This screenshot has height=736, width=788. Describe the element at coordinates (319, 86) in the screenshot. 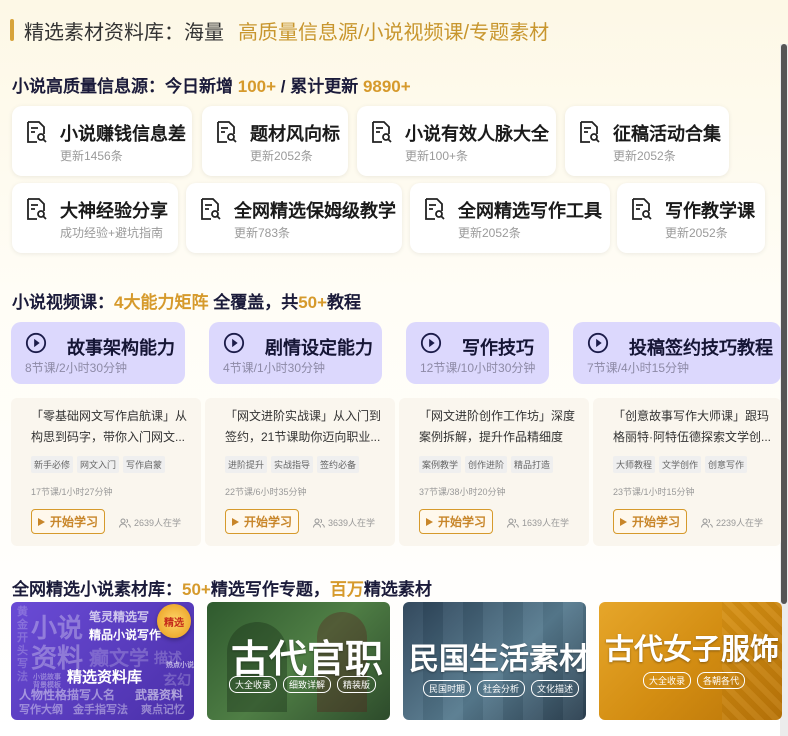

I see `info-section-mid: / 累计更新` at that location.